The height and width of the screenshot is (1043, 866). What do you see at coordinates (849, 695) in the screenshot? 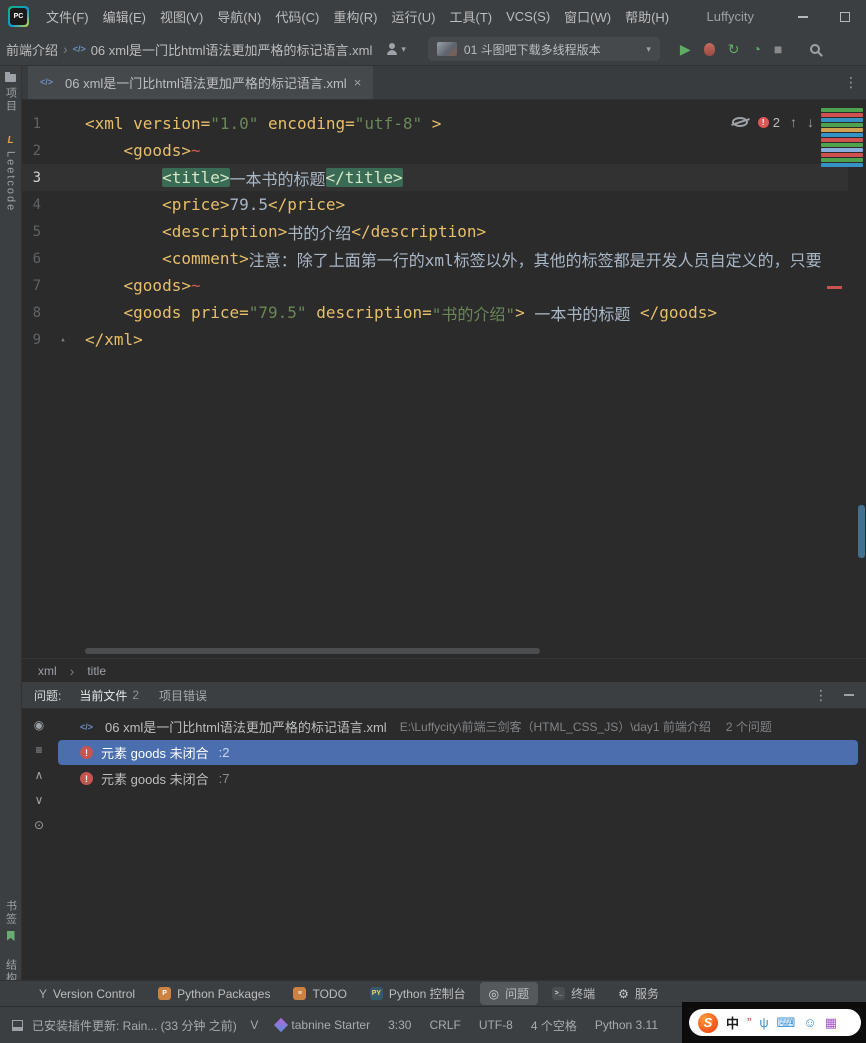
I see `hide-panel-icon` at bounding box center [849, 695].